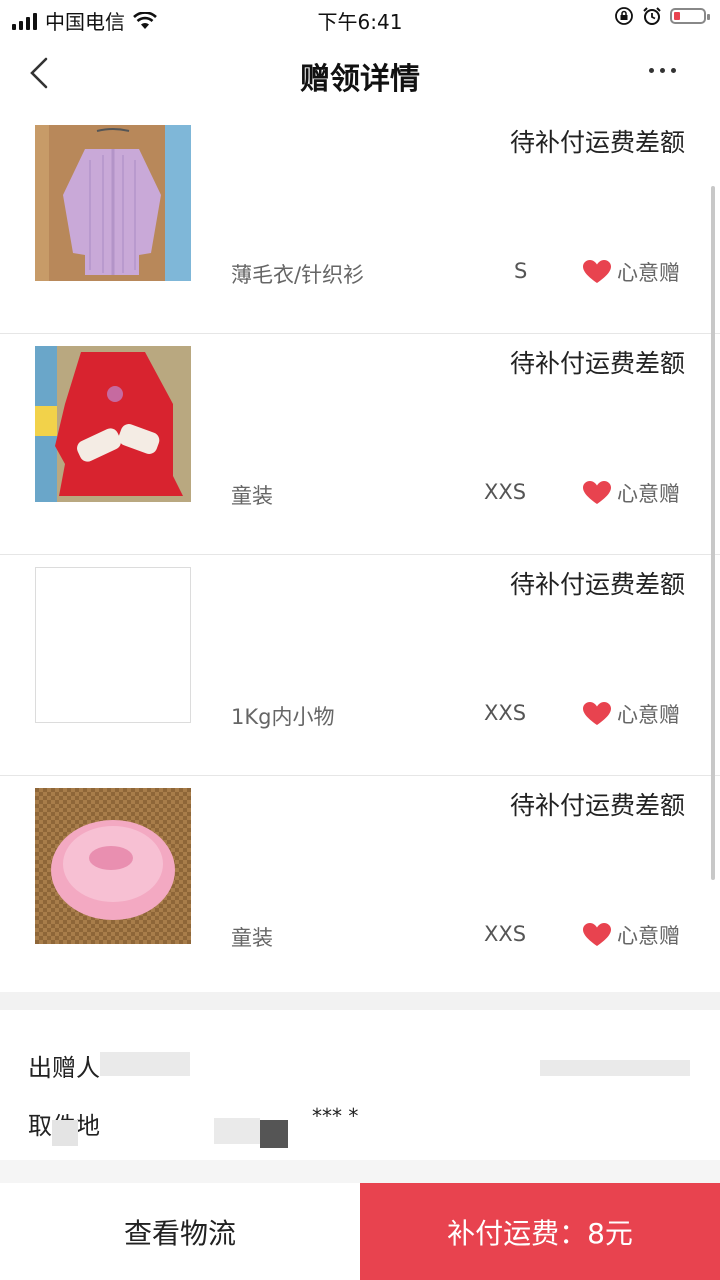 The height and width of the screenshot is (1280, 720). What do you see at coordinates (521, 271) in the screenshot?
I see `item-size: S` at bounding box center [521, 271].